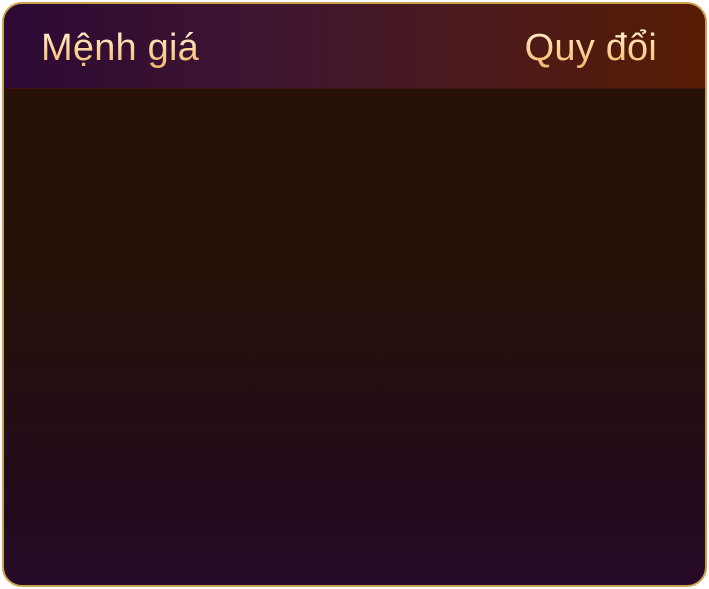 Image resolution: width=709 pixels, height=589 pixels. What do you see at coordinates (354, 46) in the screenshot?
I see `table-header: Mệnh giá Quy đổi` at bounding box center [354, 46].